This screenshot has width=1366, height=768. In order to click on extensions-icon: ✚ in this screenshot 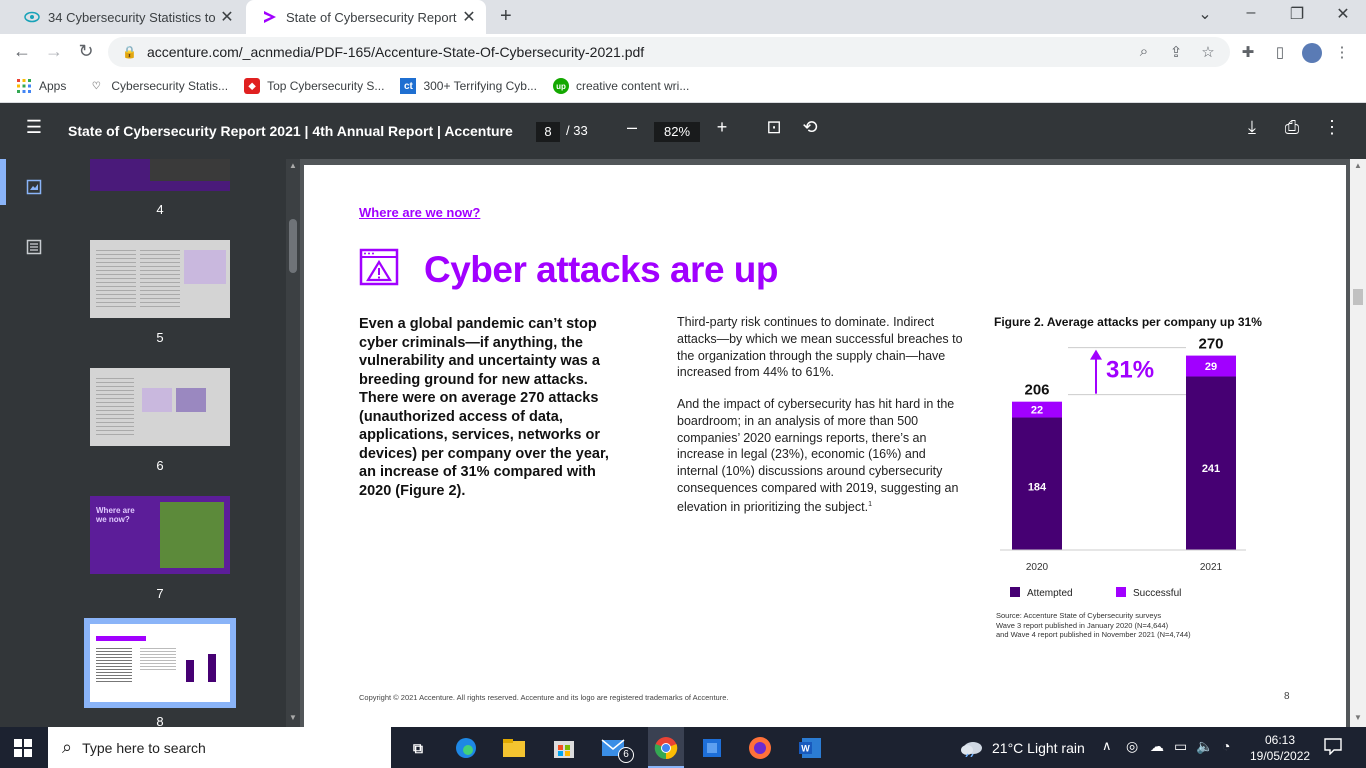, I will do `click(1248, 52)`.